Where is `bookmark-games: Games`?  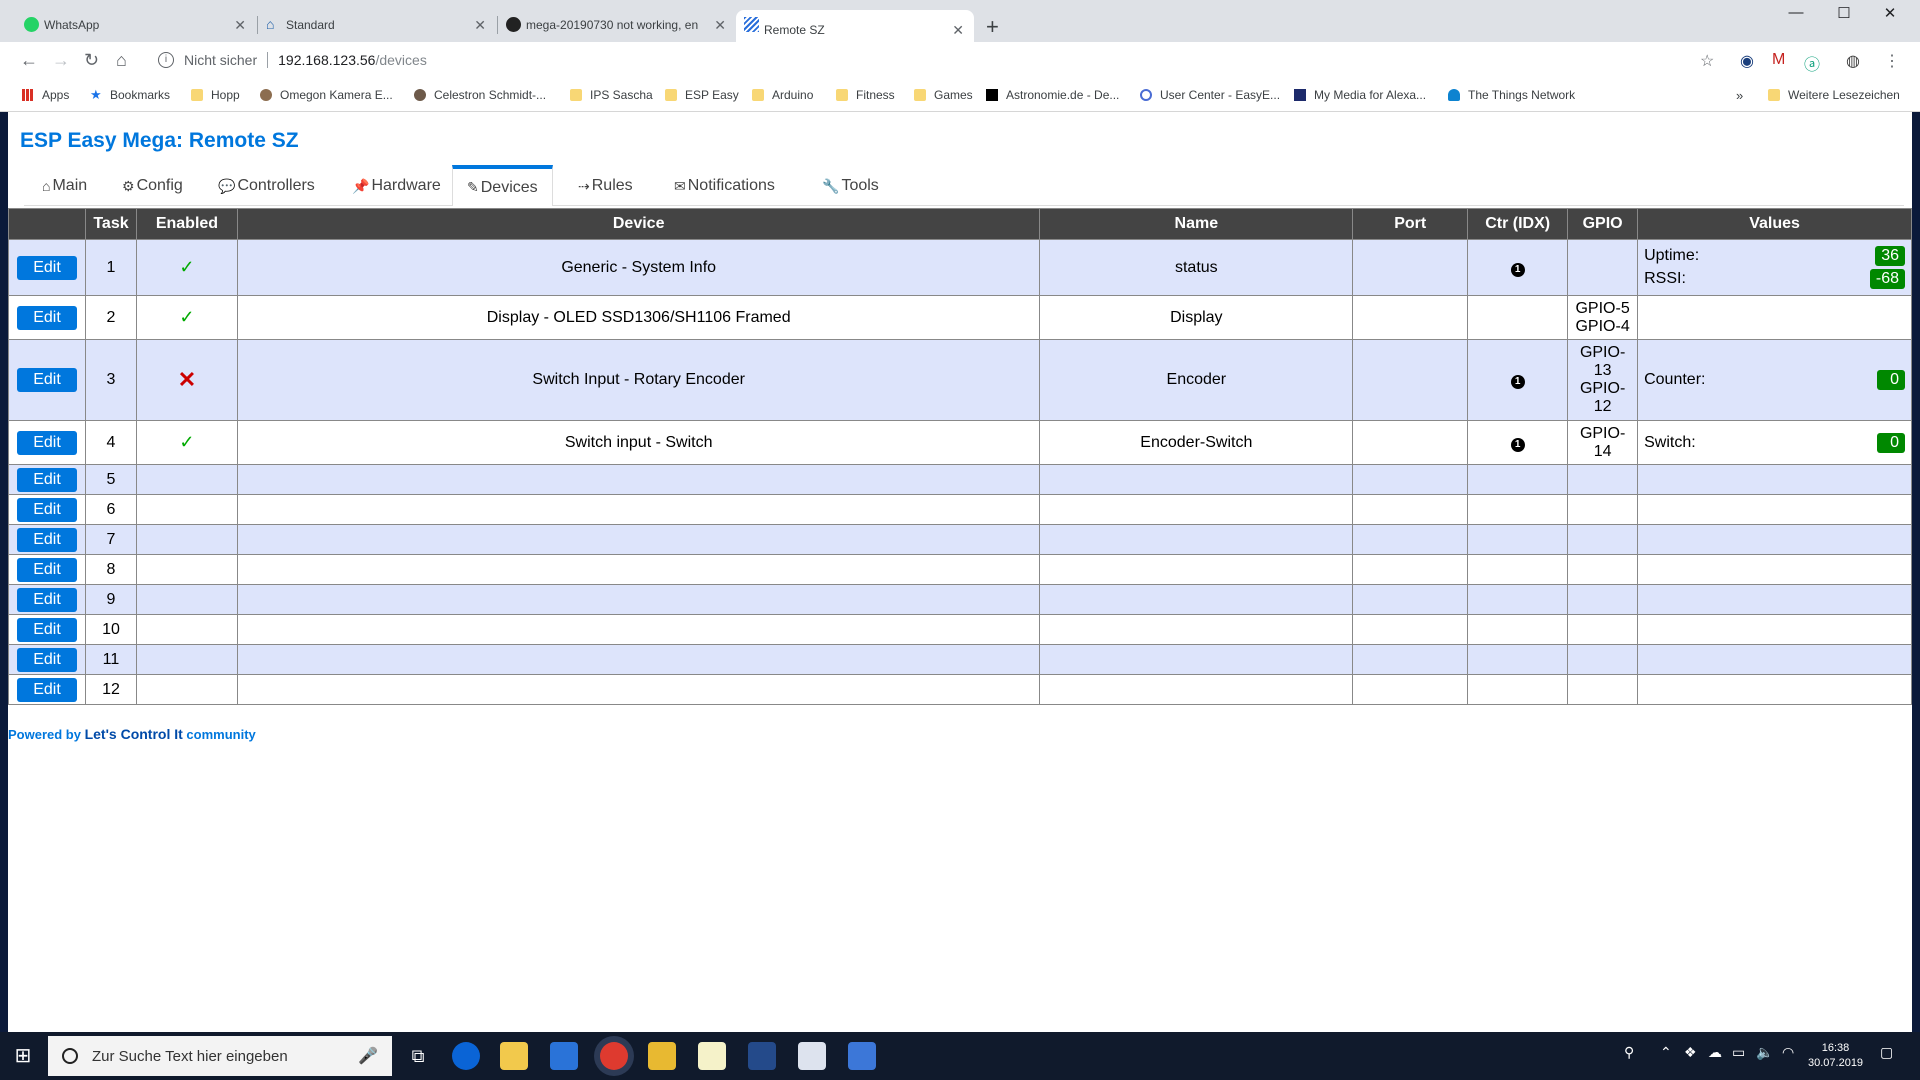 bookmark-games: Games is located at coordinates (943, 95).